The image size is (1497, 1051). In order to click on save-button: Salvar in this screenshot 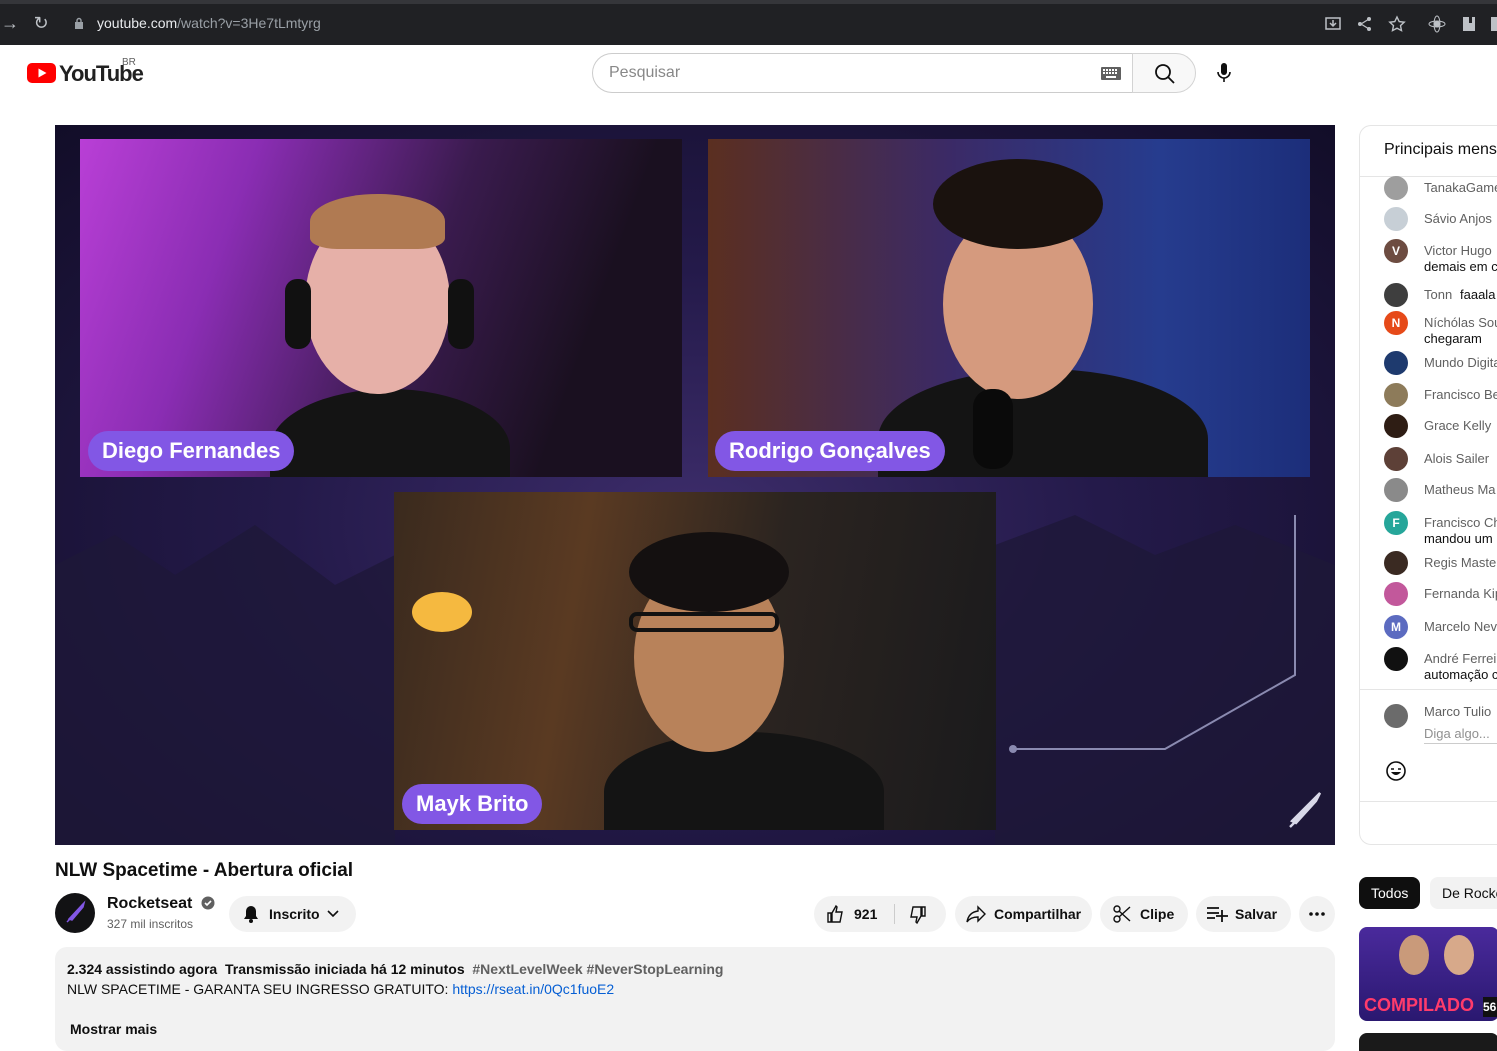, I will do `click(1243, 914)`.